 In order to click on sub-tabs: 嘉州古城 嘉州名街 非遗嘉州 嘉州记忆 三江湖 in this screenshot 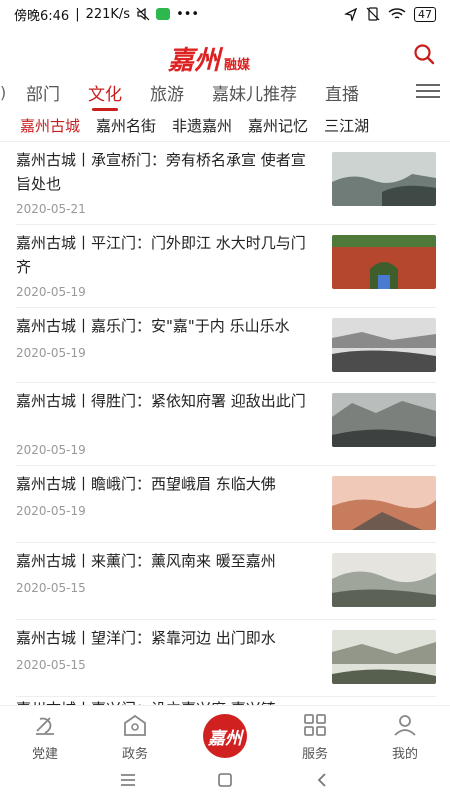, I will do `click(225, 125)`.